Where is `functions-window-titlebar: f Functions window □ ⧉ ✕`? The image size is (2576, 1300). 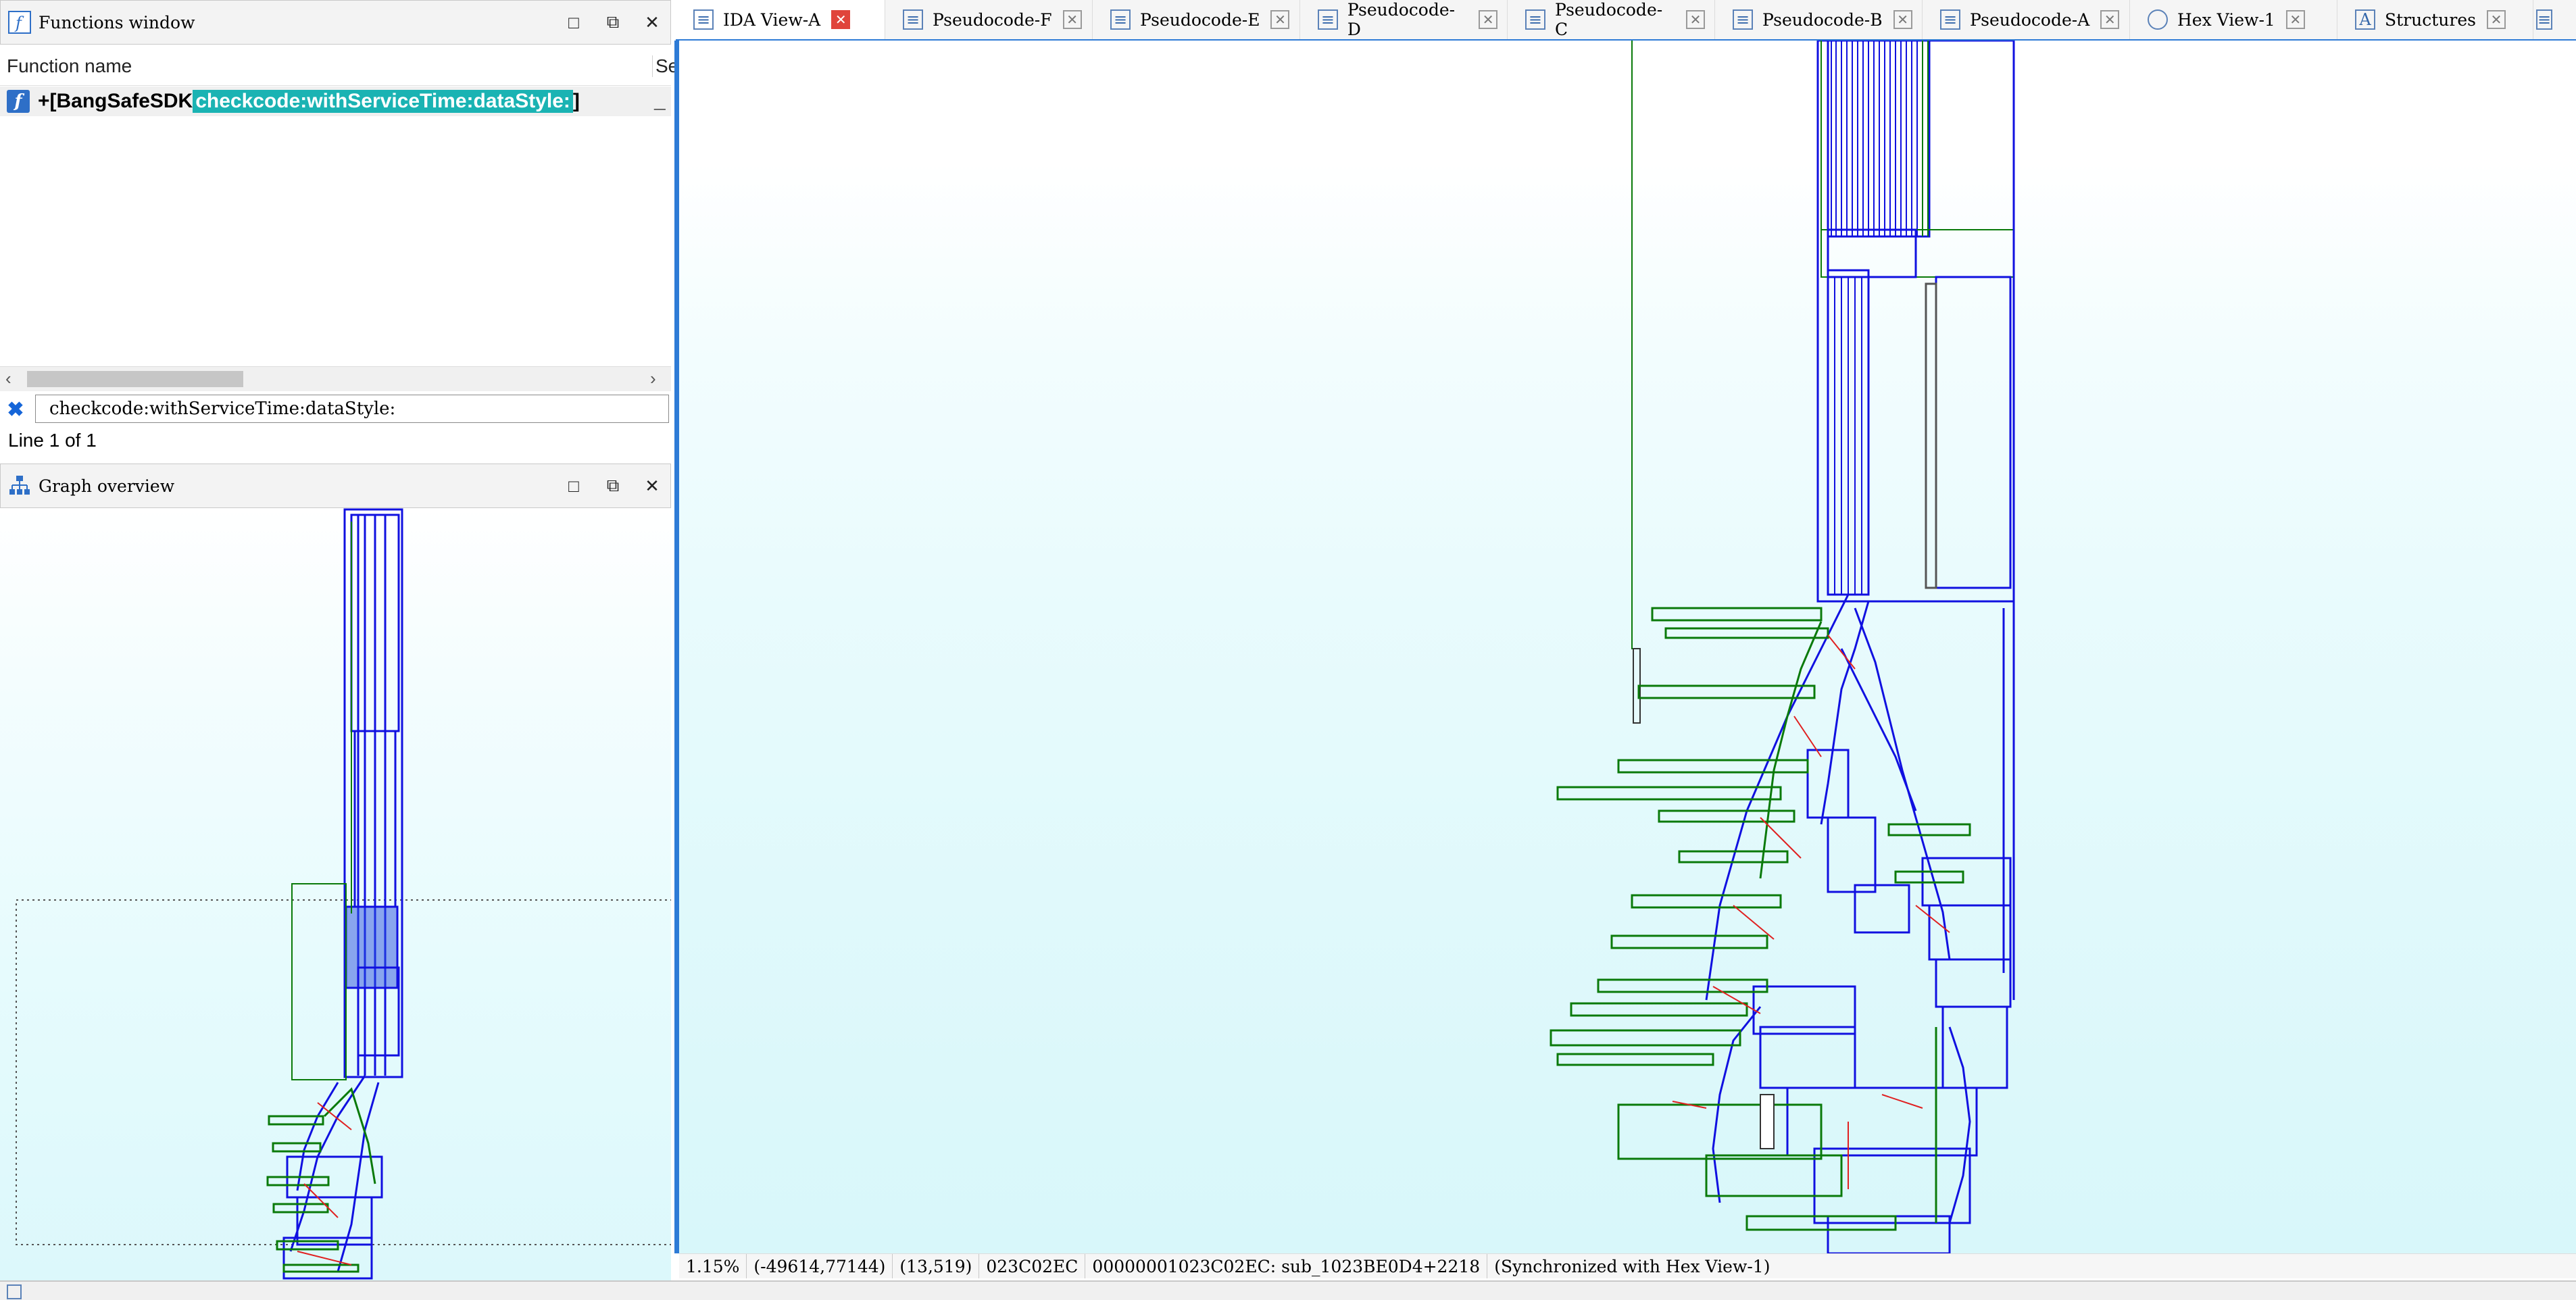 functions-window-titlebar: f Functions window □ ⧉ ✕ is located at coordinates (335, 22).